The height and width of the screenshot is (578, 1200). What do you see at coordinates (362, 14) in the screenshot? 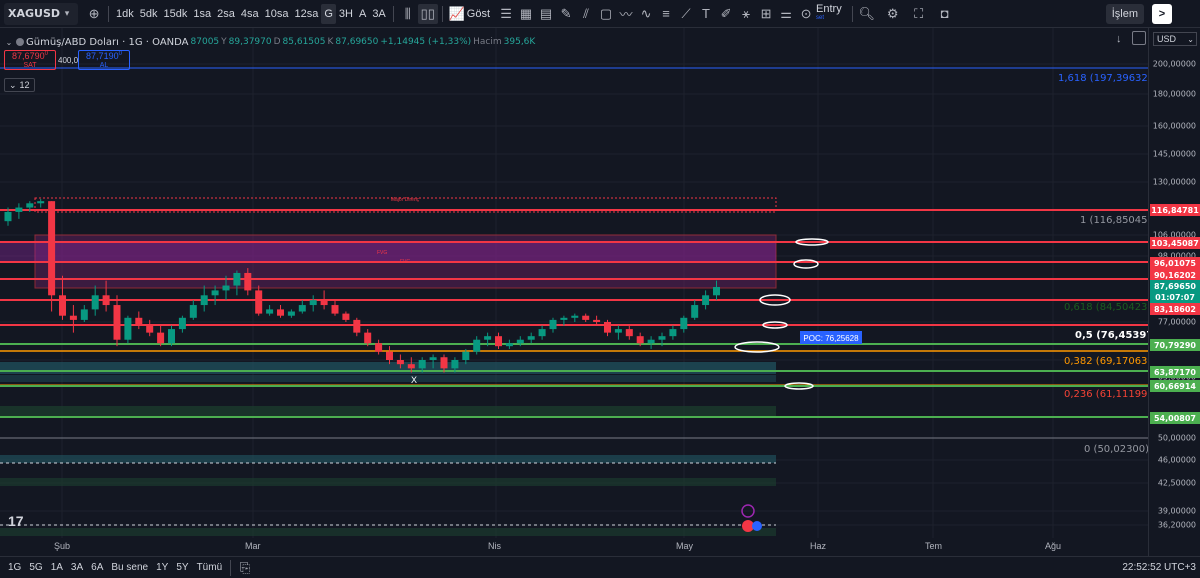
I see `timeframe-A: A` at bounding box center [362, 14].